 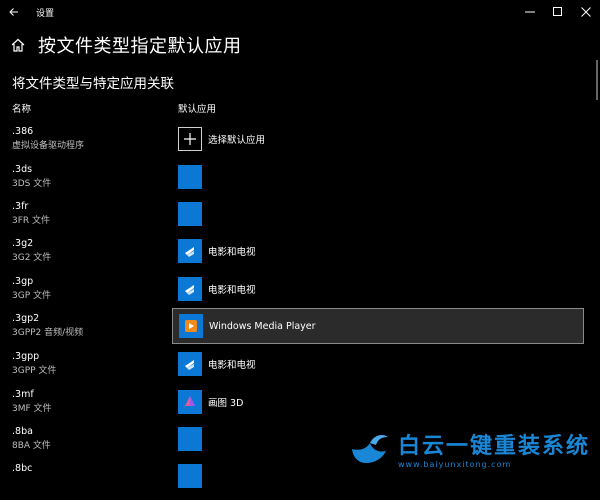 I want to click on home-icon, so click(x=18, y=45).